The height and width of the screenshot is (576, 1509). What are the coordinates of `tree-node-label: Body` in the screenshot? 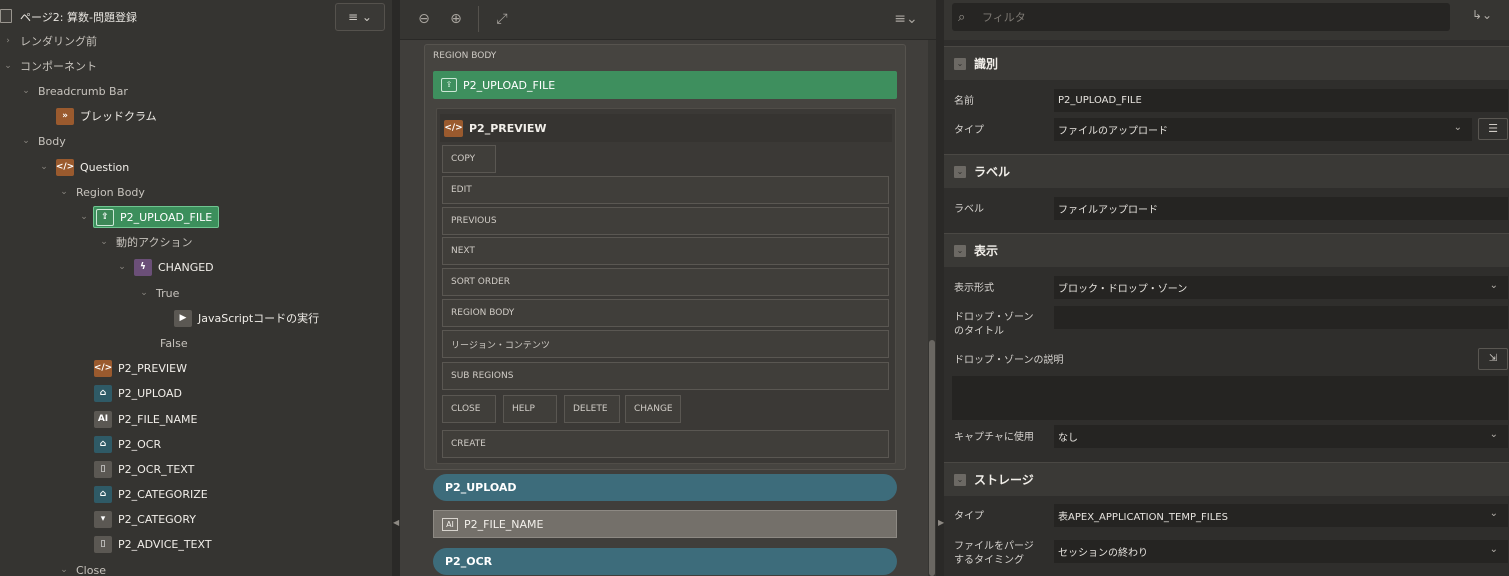 It's located at (52, 141).